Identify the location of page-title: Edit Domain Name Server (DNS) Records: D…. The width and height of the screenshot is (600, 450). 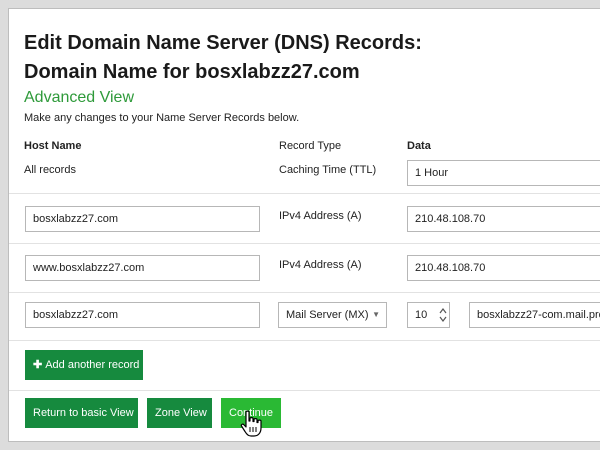
(309, 58).